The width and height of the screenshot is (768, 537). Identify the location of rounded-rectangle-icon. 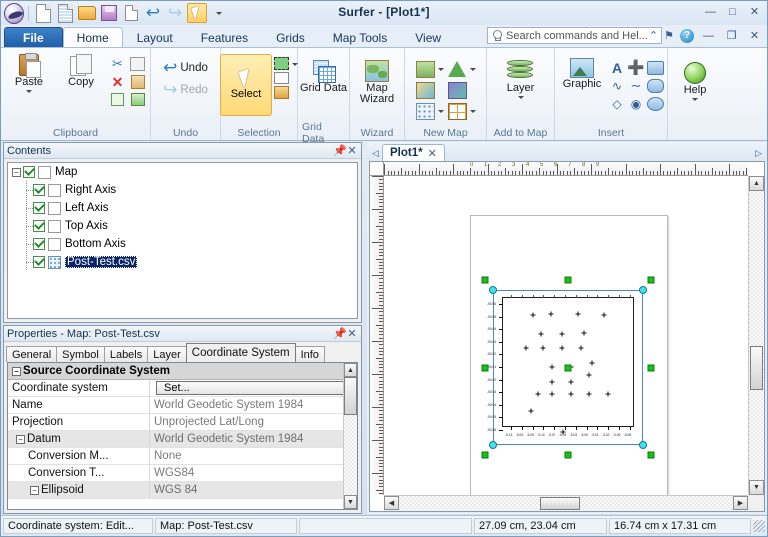
(655, 85).